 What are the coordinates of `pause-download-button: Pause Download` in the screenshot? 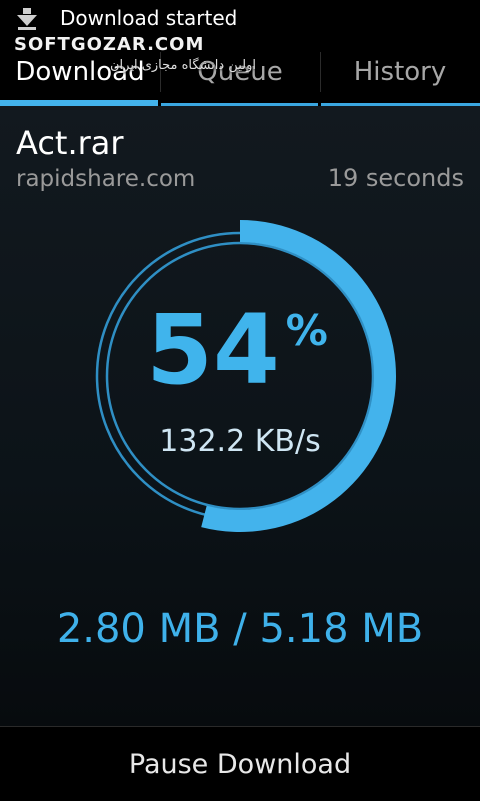 It's located at (240, 764).